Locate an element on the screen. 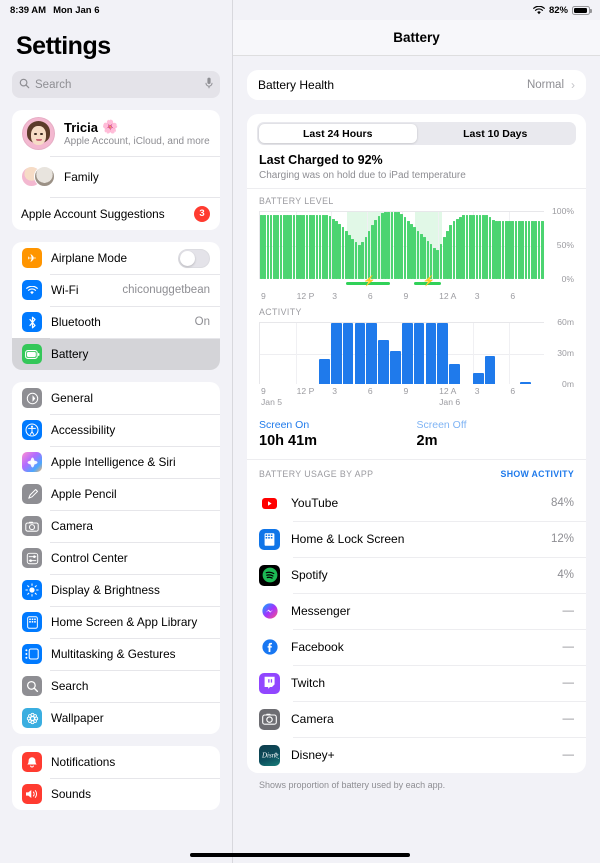  segment-last-10-days: Last 10 Days is located at coordinates (496, 133).